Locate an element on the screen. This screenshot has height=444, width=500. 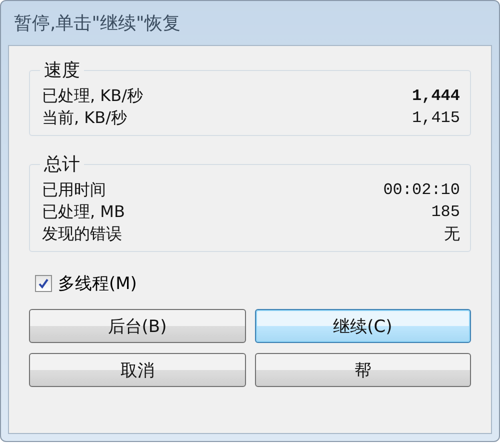
dialog-button: 取消 is located at coordinates (137, 370).